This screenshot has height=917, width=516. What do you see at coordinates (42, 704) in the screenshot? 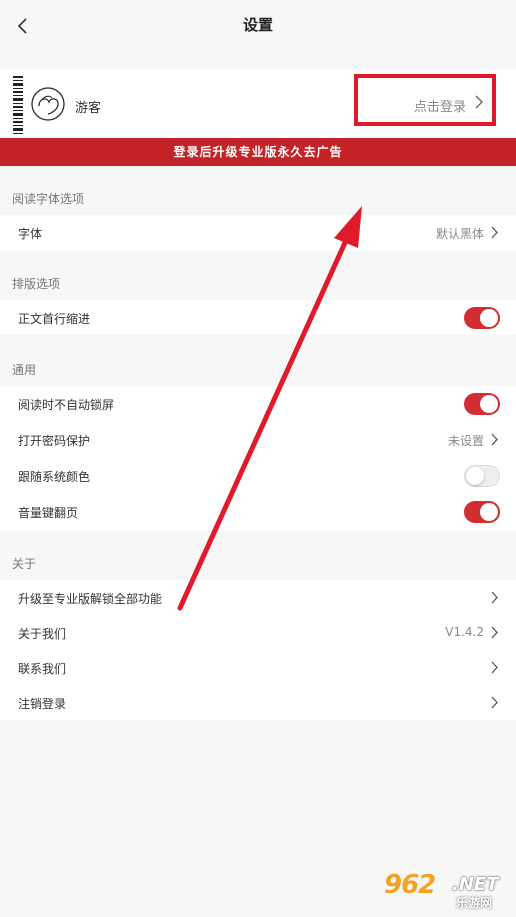
I see `row-label: 注销登录` at bounding box center [42, 704].